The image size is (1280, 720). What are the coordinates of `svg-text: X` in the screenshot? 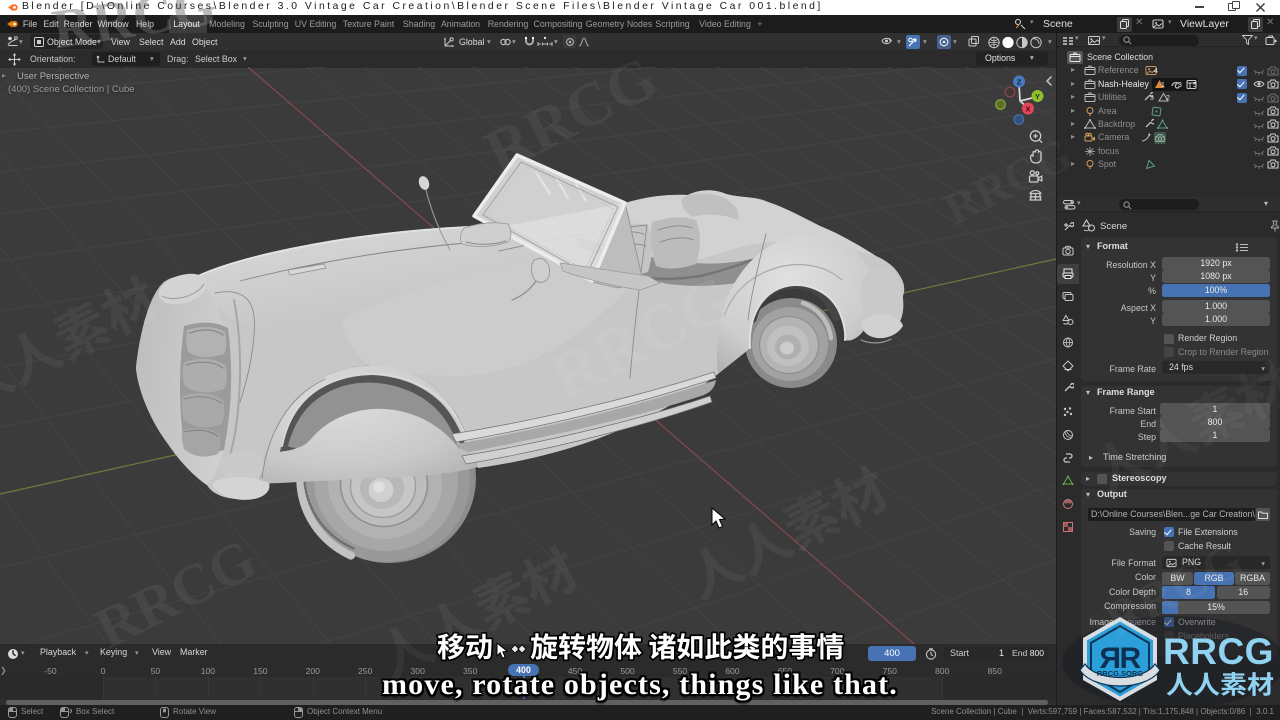 It's located at (1027, 108).